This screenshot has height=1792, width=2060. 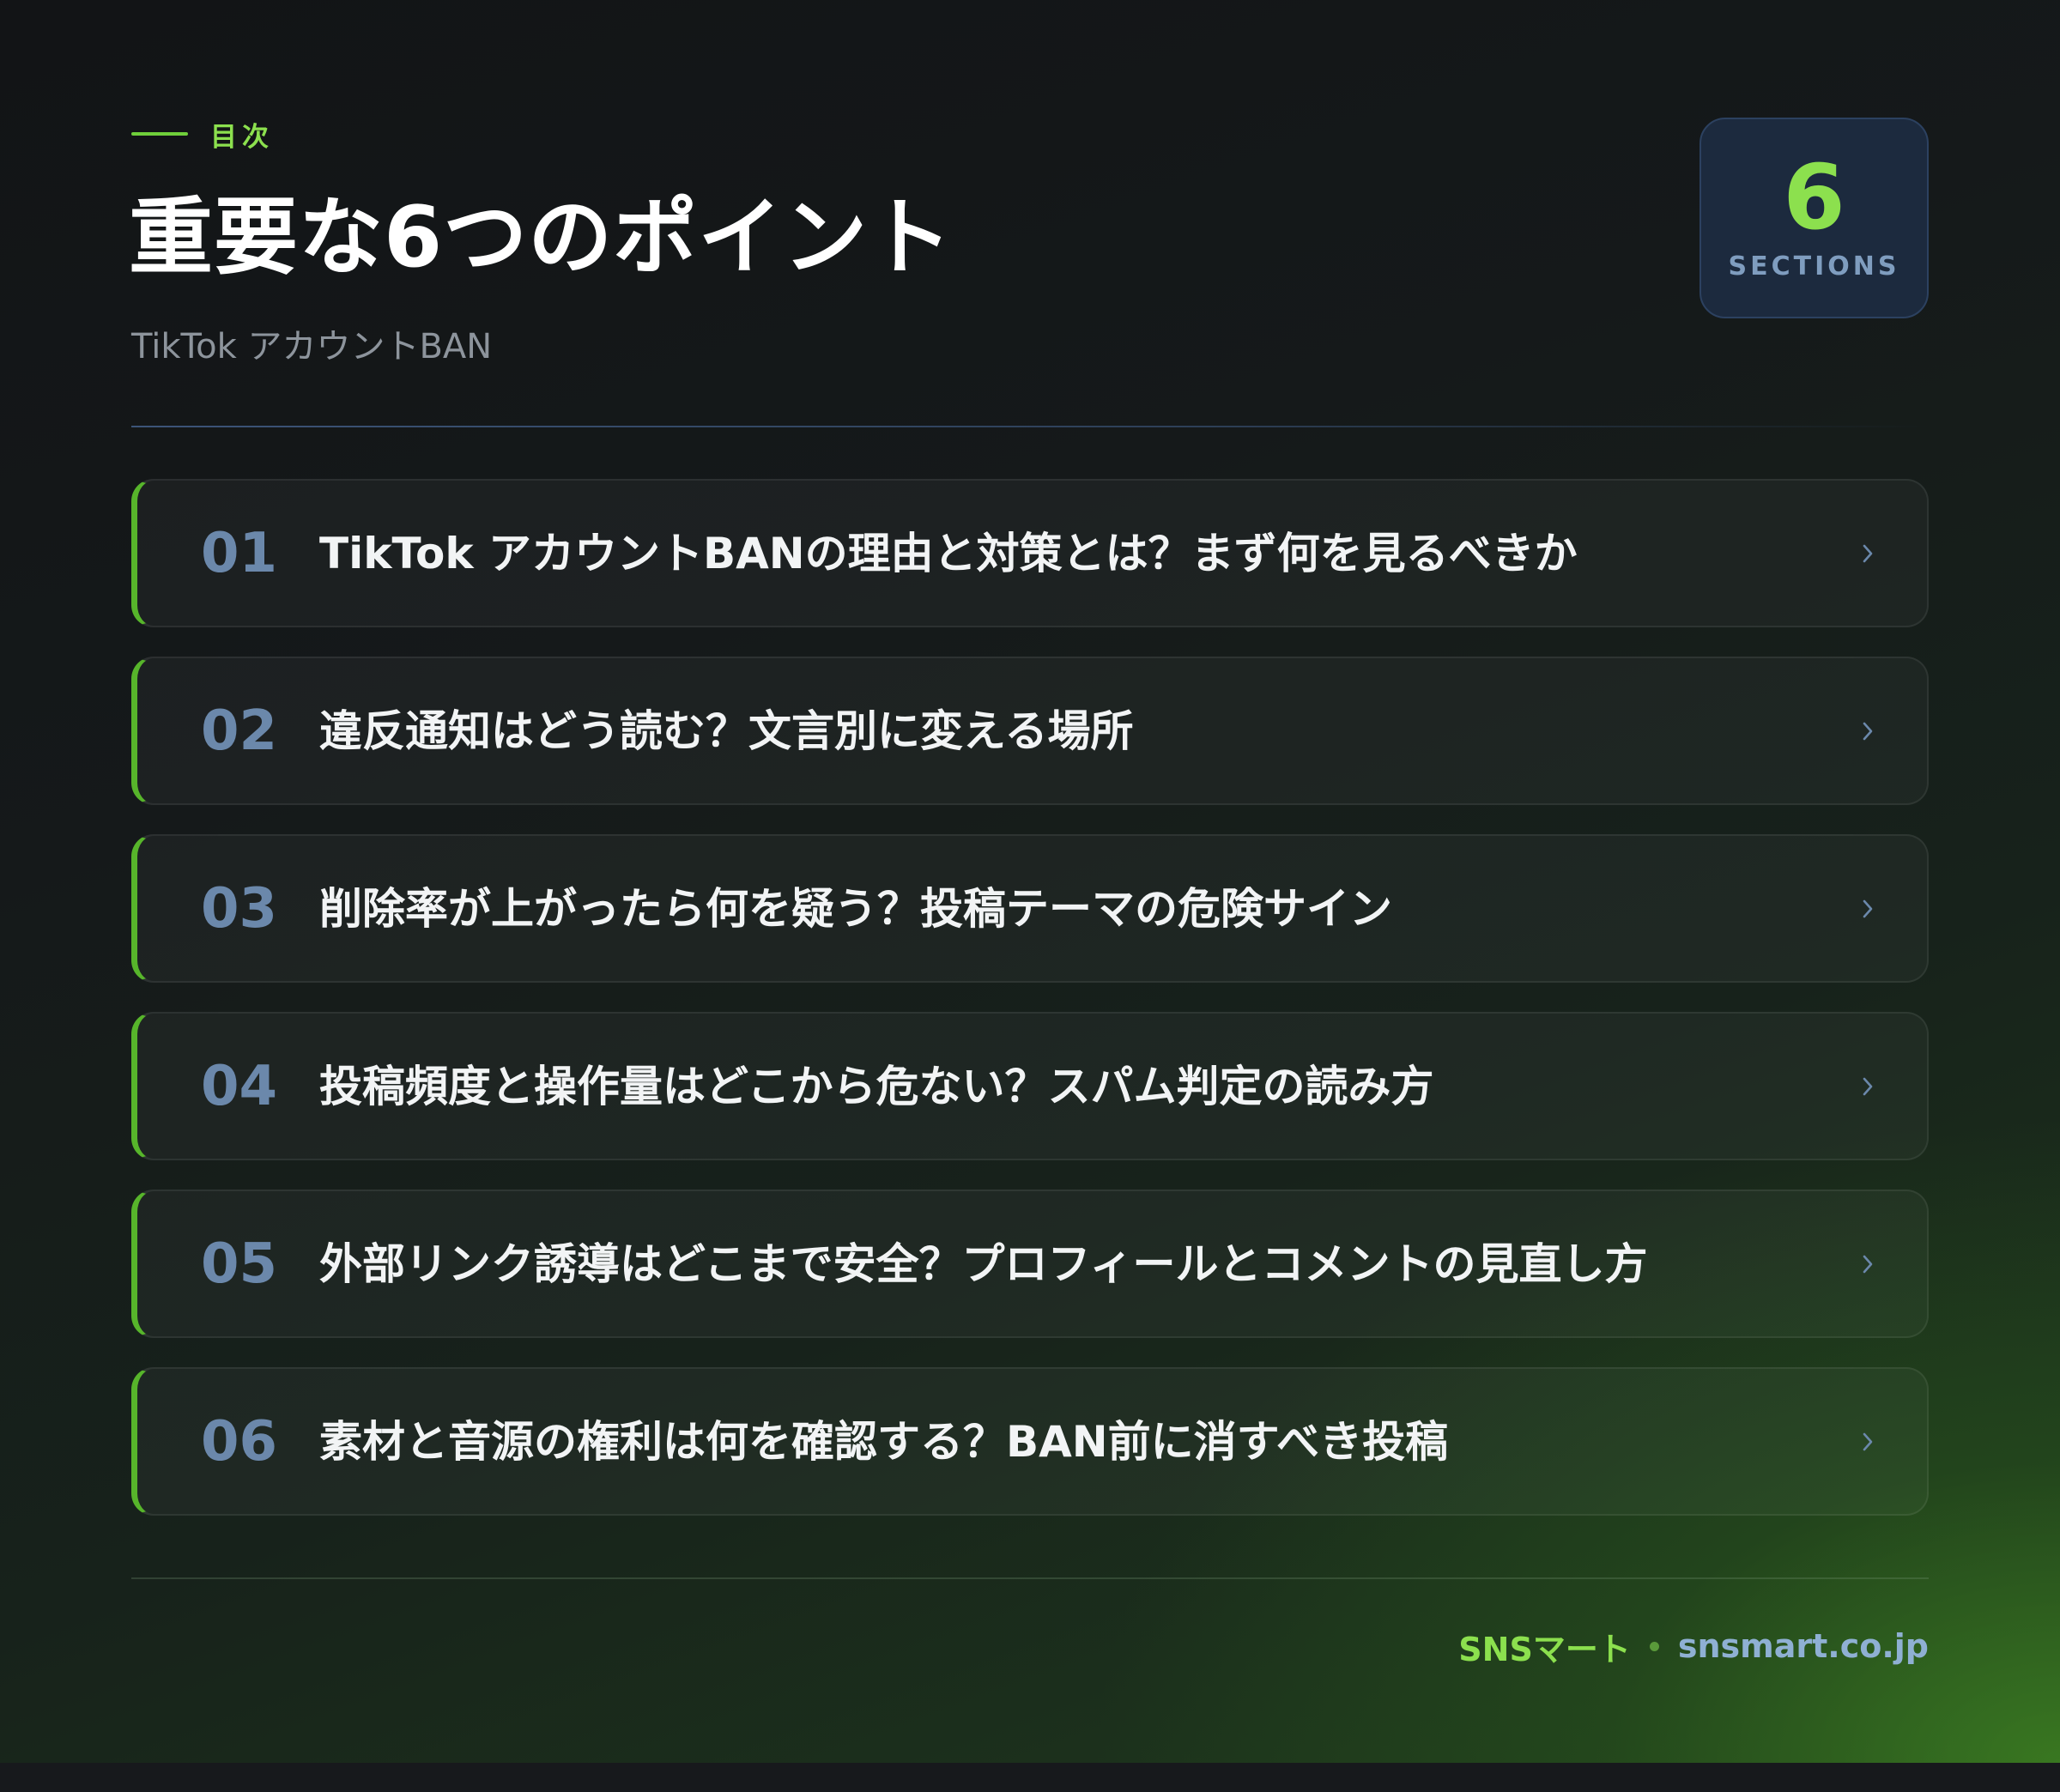 What do you see at coordinates (855, 908) in the screenshot?
I see `toc-item-title: 削除率が上がったら何を疑う？投稿テーマの危険サイン` at bounding box center [855, 908].